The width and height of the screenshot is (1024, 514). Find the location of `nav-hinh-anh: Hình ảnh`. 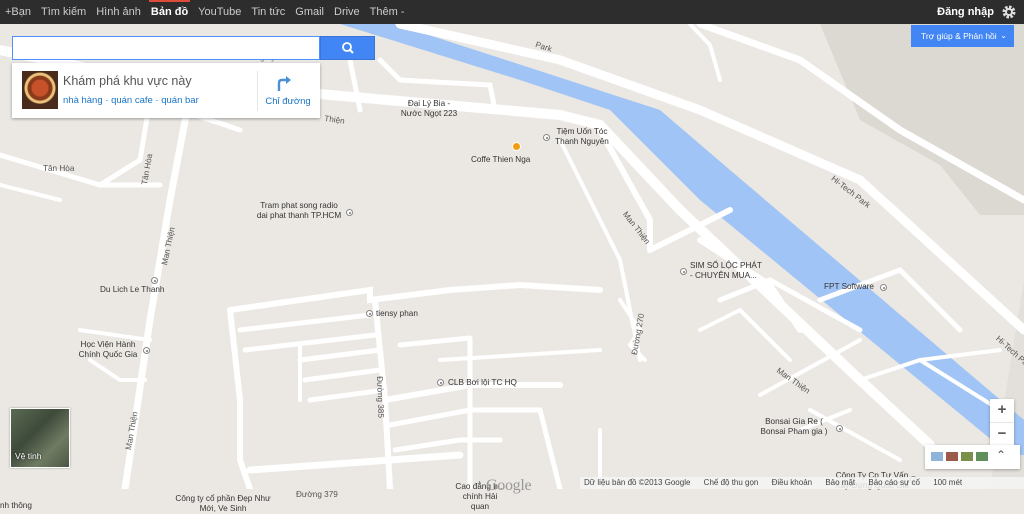

nav-hinh-anh: Hình ảnh is located at coordinates (118, 12).